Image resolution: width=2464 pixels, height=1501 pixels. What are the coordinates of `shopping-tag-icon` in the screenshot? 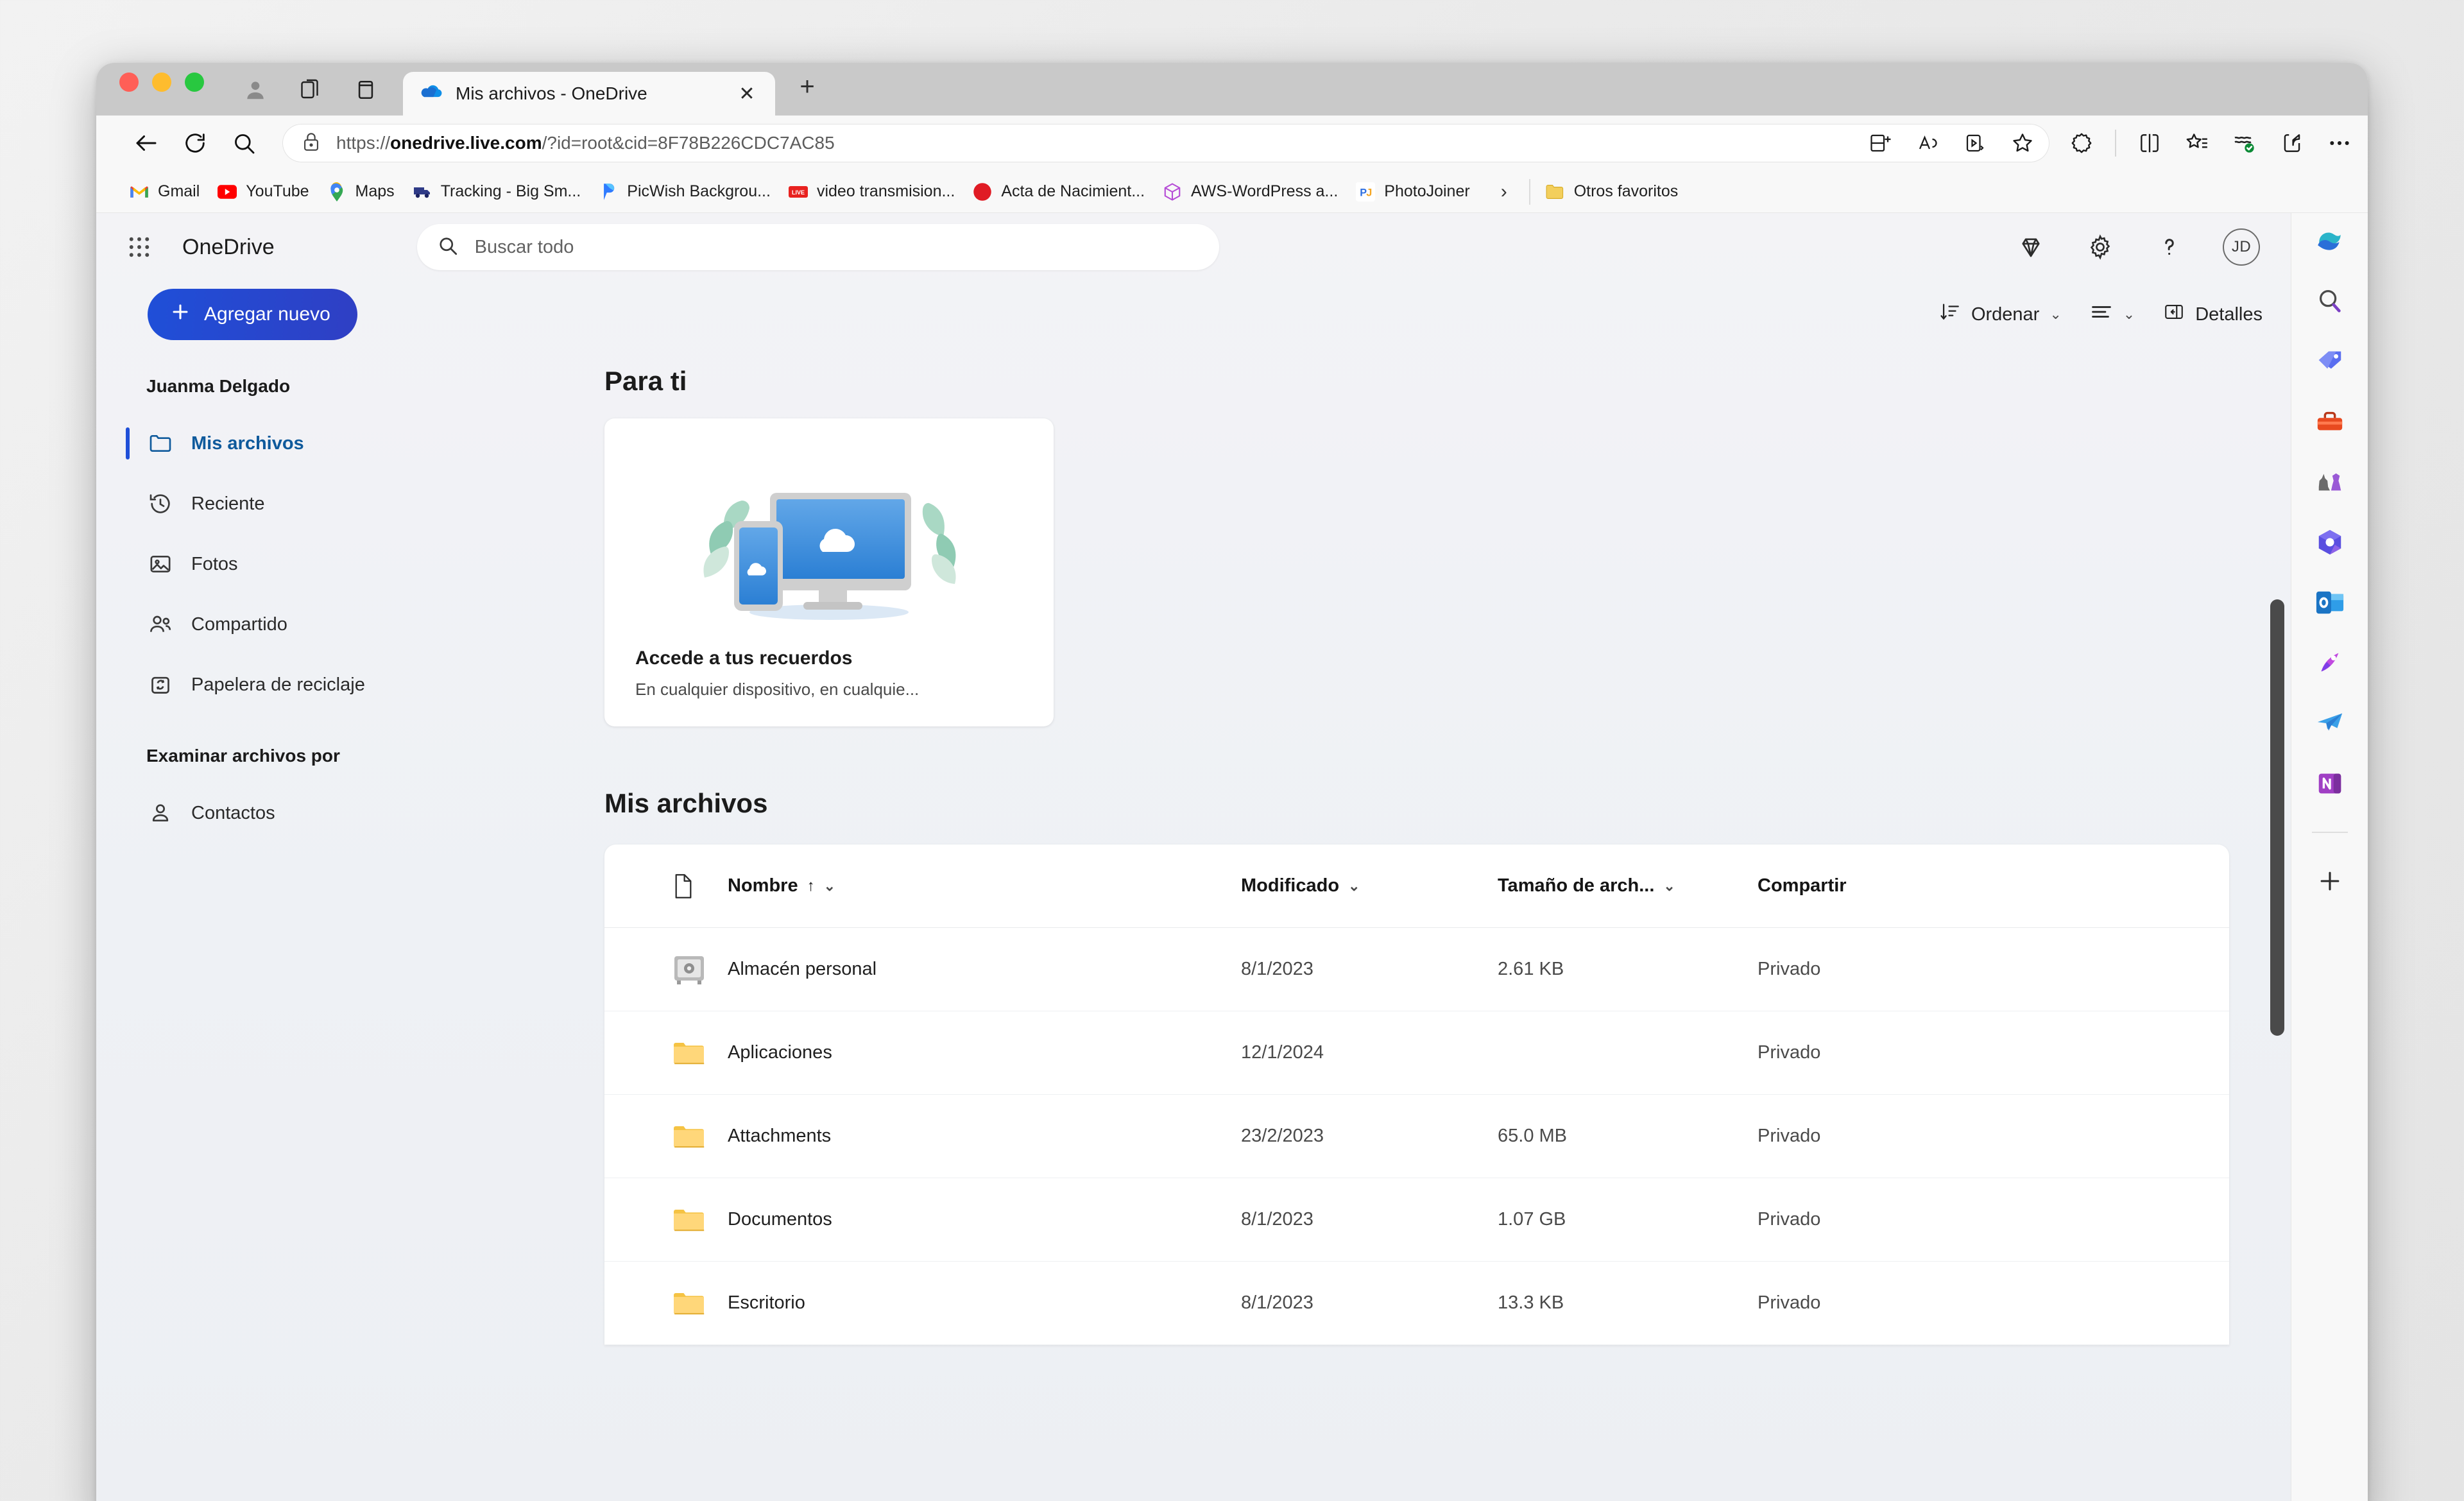 It's located at (2329, 362).